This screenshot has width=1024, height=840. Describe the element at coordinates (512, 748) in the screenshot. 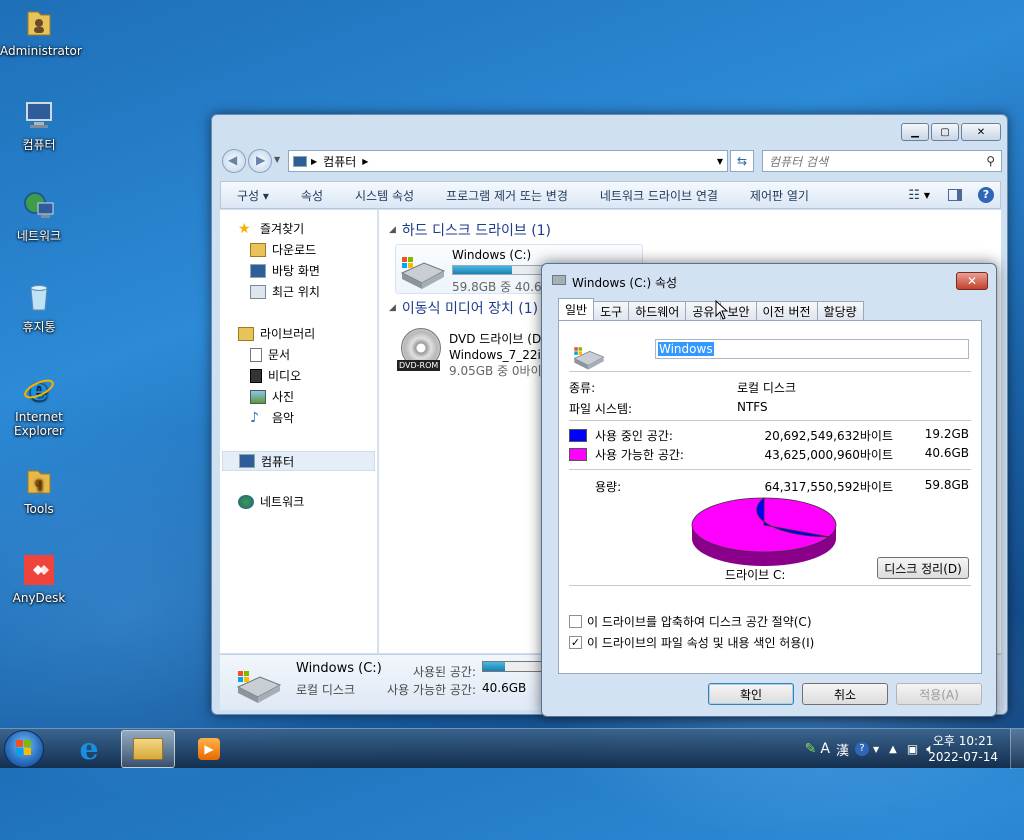

I see `taskbar: e ▶ ✎ A 漢 ? ▼ ▲ ▣ 🔈︎ 오후 10:21 2022-07-14` at that location.